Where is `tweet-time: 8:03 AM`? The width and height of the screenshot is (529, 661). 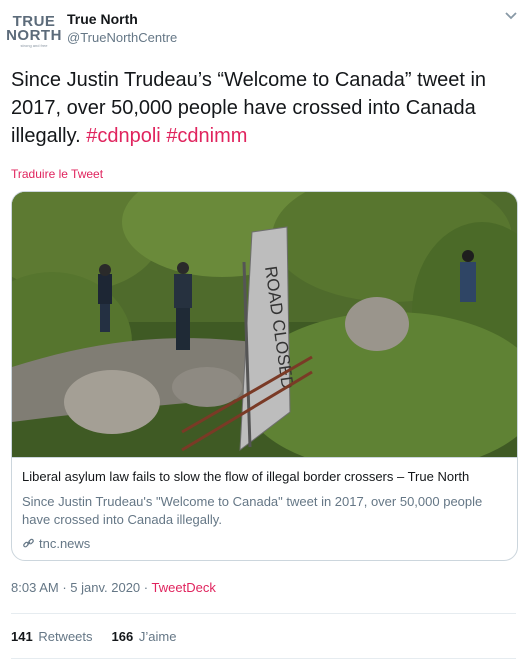 tweet-time: 8:03 AM is located at coordinates (35, 587).